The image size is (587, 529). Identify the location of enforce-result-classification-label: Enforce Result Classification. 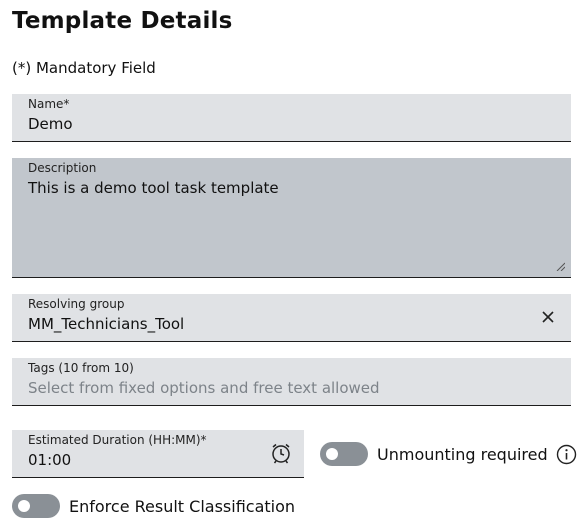
(182, 506).